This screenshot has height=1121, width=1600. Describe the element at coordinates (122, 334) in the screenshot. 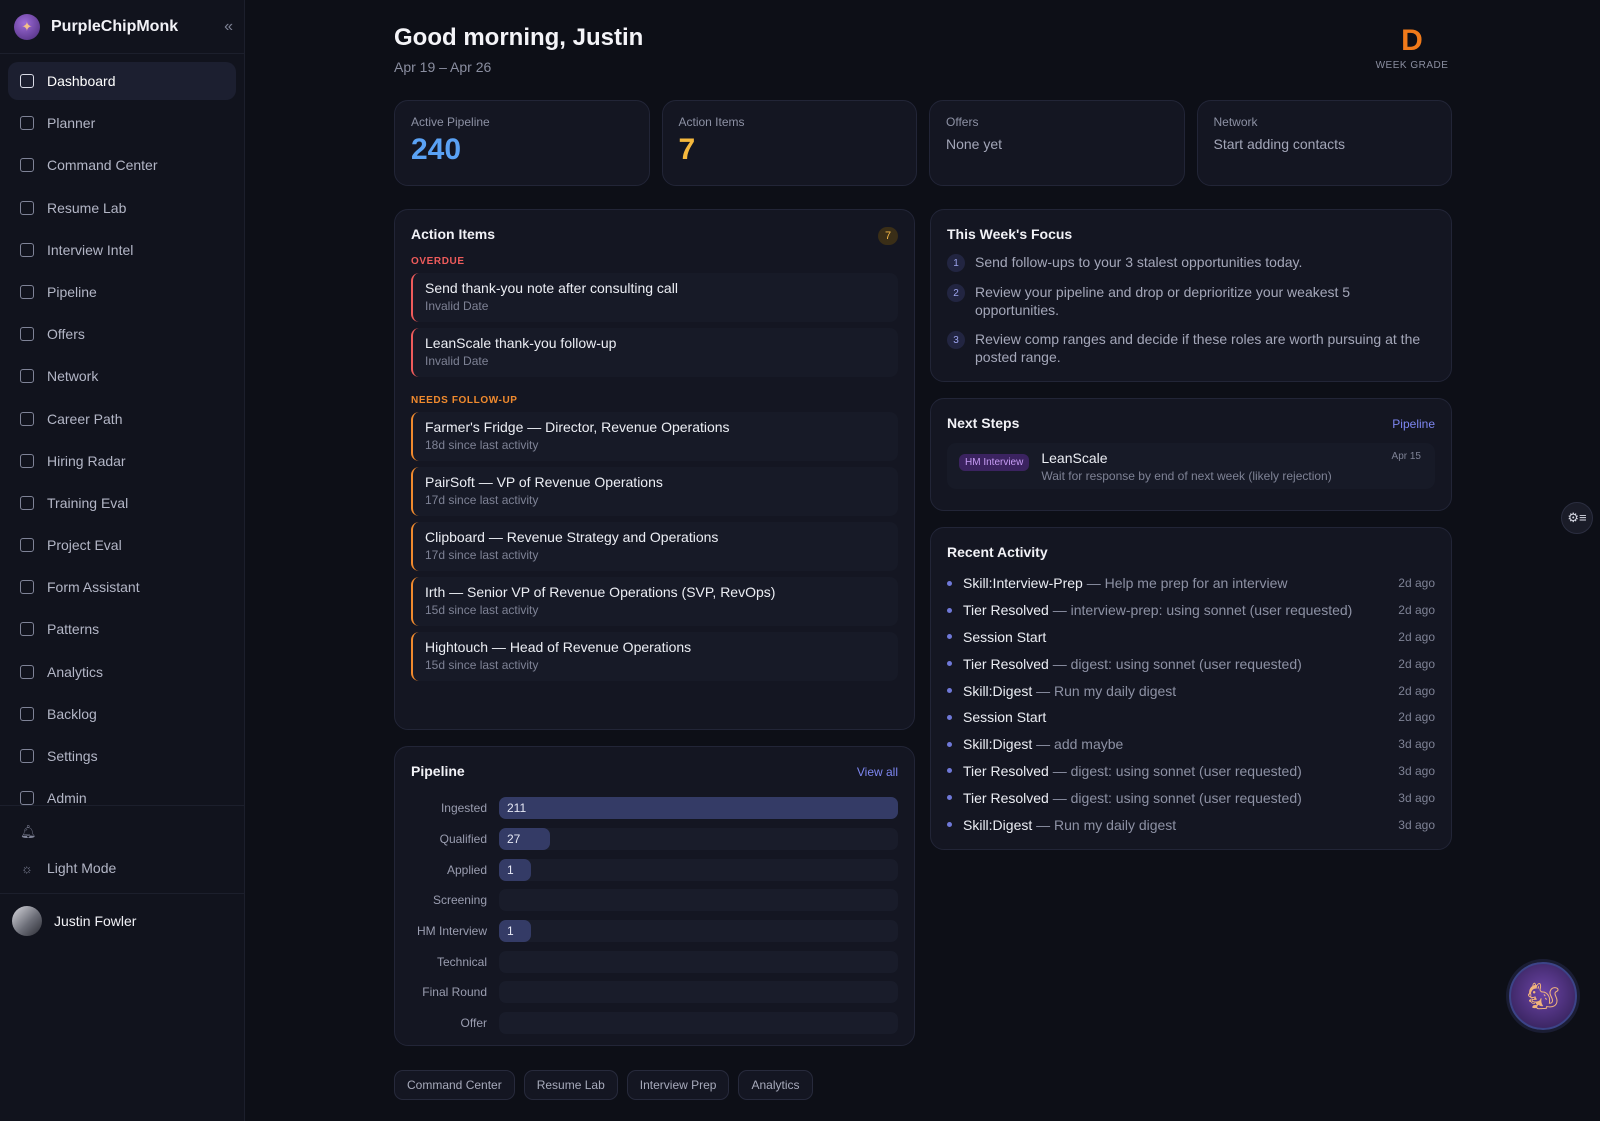

I see `sidebar-item-offers: Offers` at that location.